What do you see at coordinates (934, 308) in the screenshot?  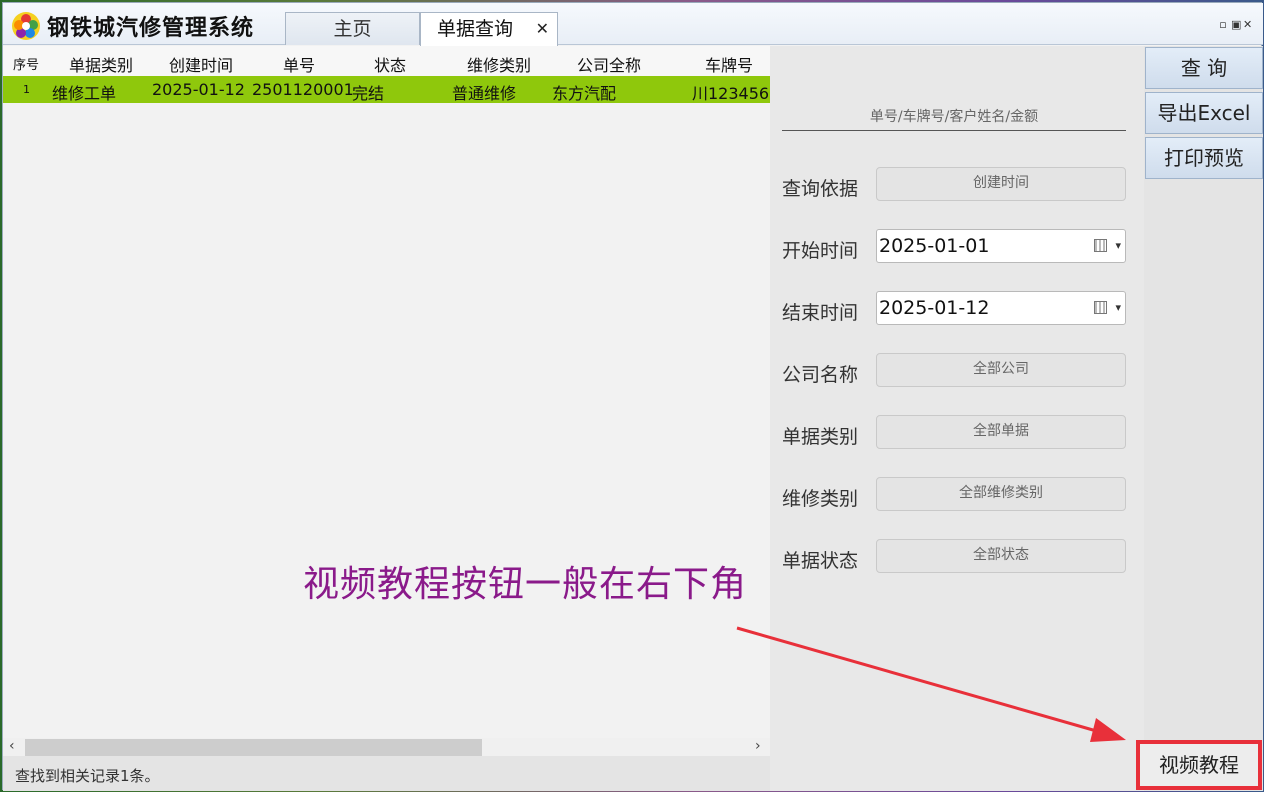 I see `end-date-value: 2025-01-12` at bounding box center [934, 308].